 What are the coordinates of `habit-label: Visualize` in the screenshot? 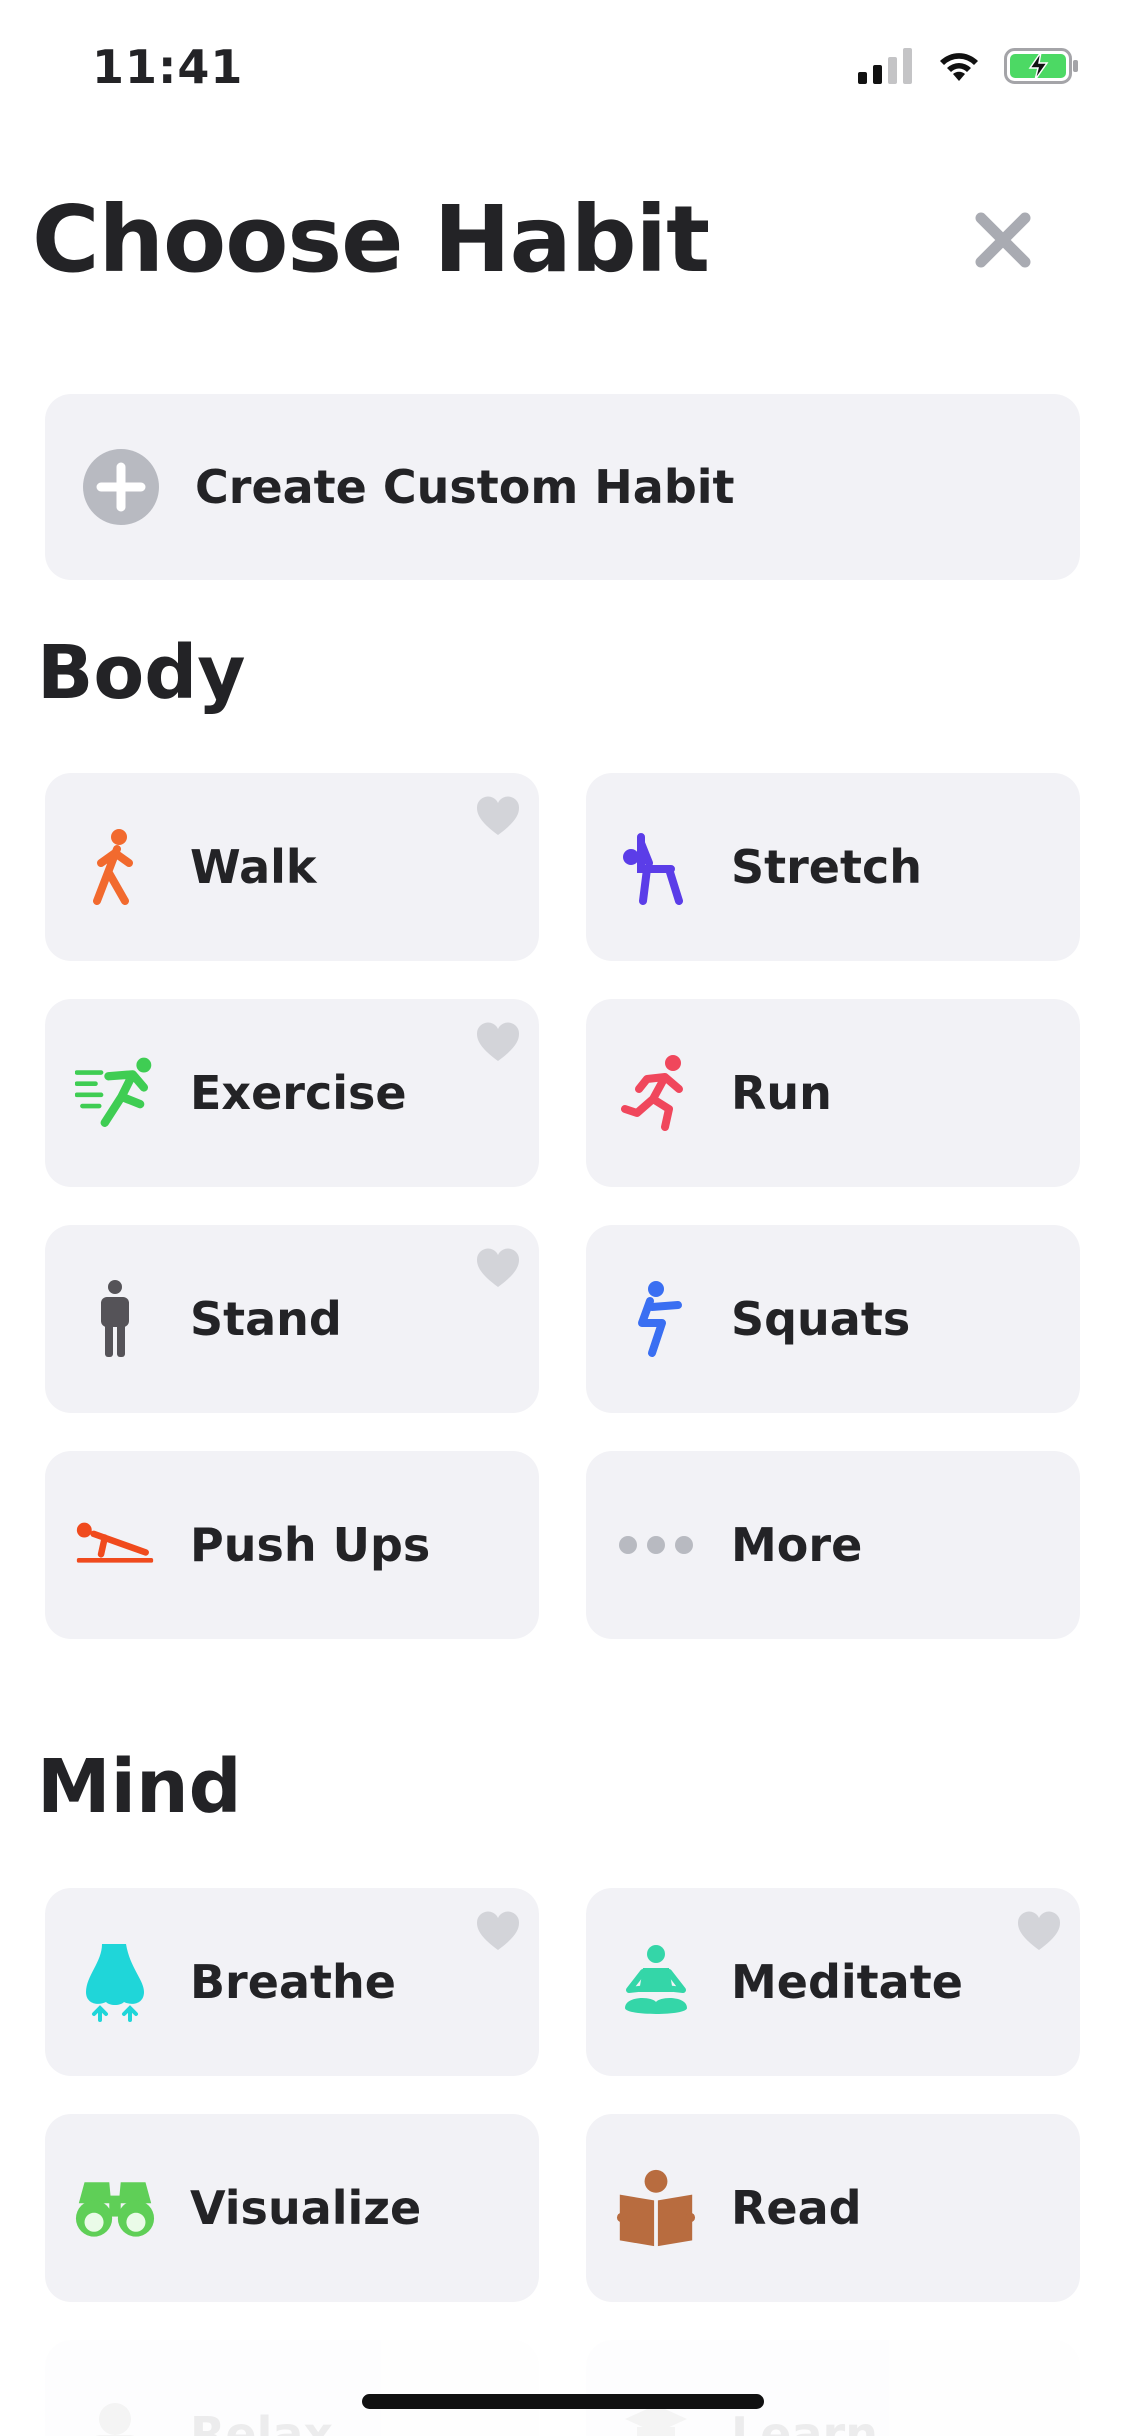 It's located at (306, 2208).